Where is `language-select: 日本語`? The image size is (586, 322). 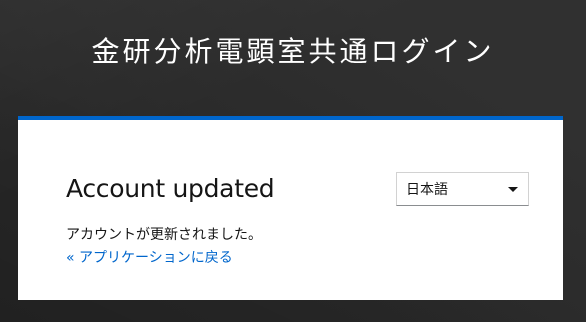
language-select: 日本語 is located at coordinates (462, 189).